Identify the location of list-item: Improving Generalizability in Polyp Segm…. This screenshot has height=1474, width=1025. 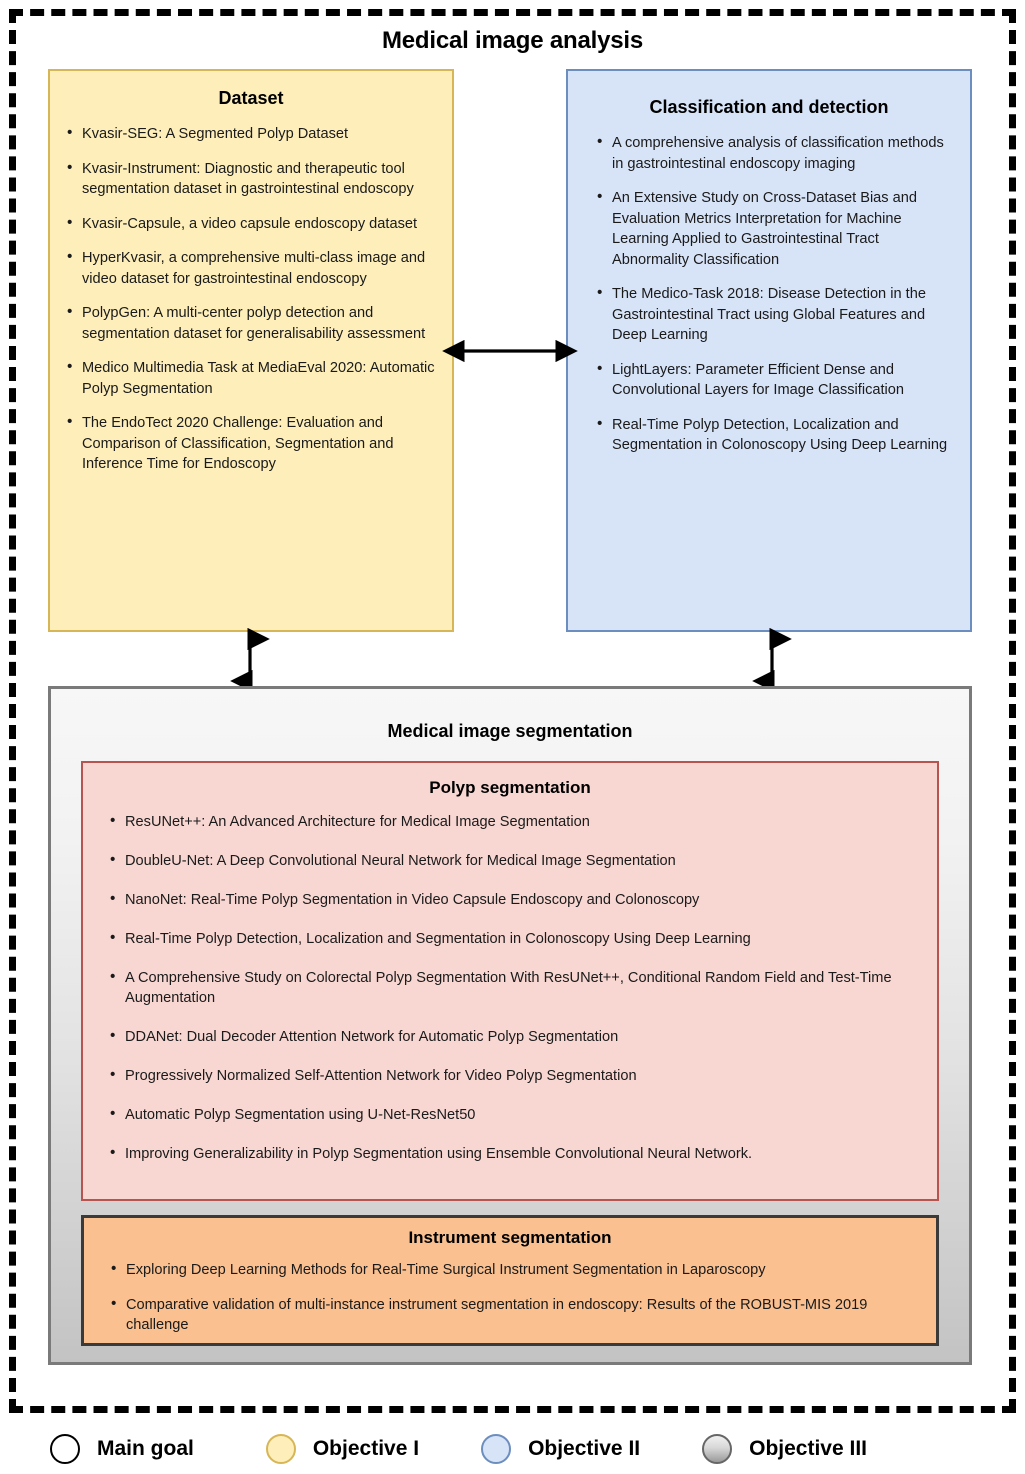
(515, 1153).